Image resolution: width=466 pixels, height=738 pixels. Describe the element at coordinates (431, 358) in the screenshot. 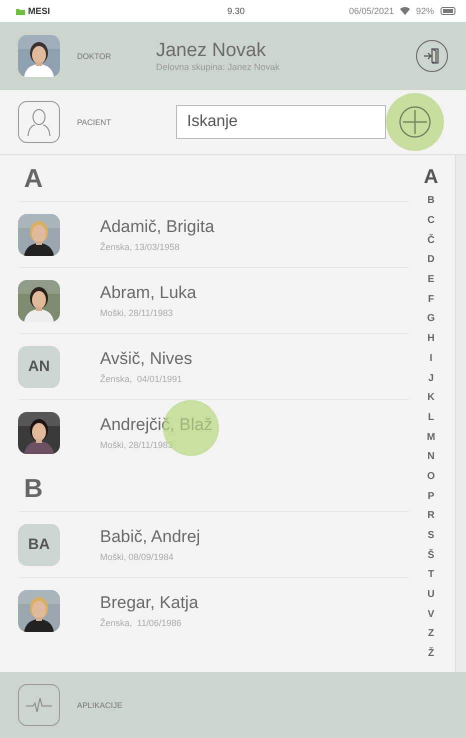

I see `index-letter: I` at that location.